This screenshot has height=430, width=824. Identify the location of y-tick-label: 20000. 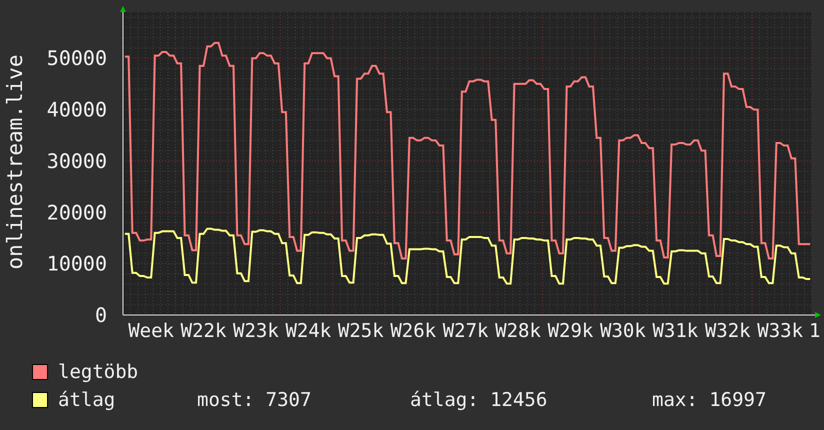
(76, 212).